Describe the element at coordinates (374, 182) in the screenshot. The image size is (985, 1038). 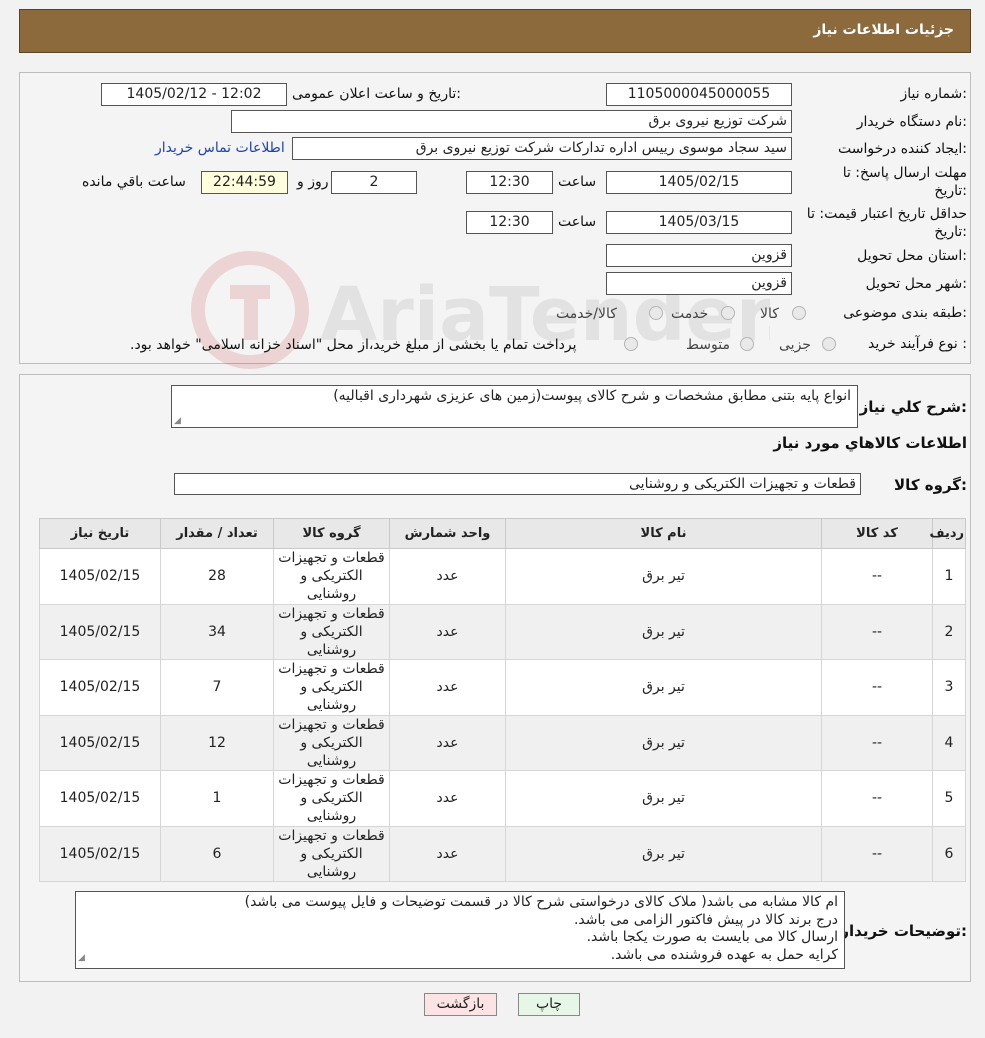
I see `days-field: 2` at that location.